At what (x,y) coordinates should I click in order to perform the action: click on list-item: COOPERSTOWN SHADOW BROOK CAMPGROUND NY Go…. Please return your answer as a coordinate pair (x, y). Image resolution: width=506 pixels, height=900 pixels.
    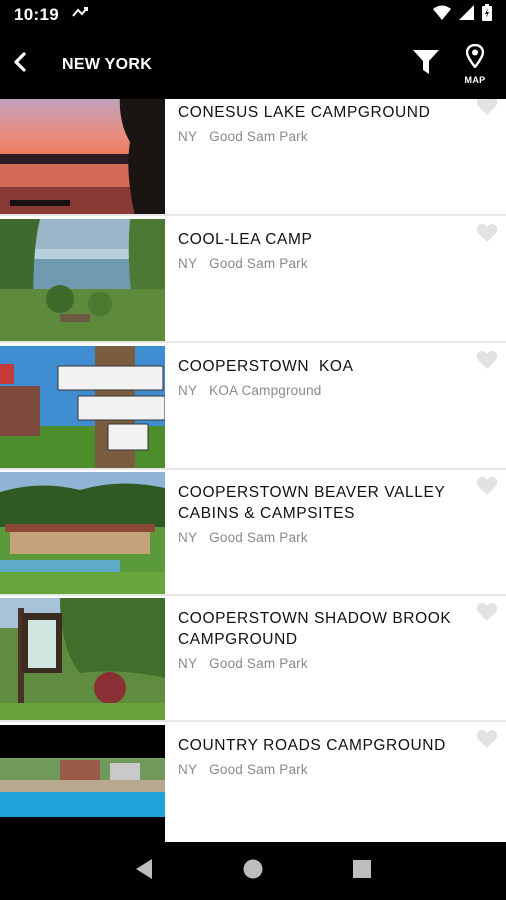
    Looking at the image, I should click on (253, 660).